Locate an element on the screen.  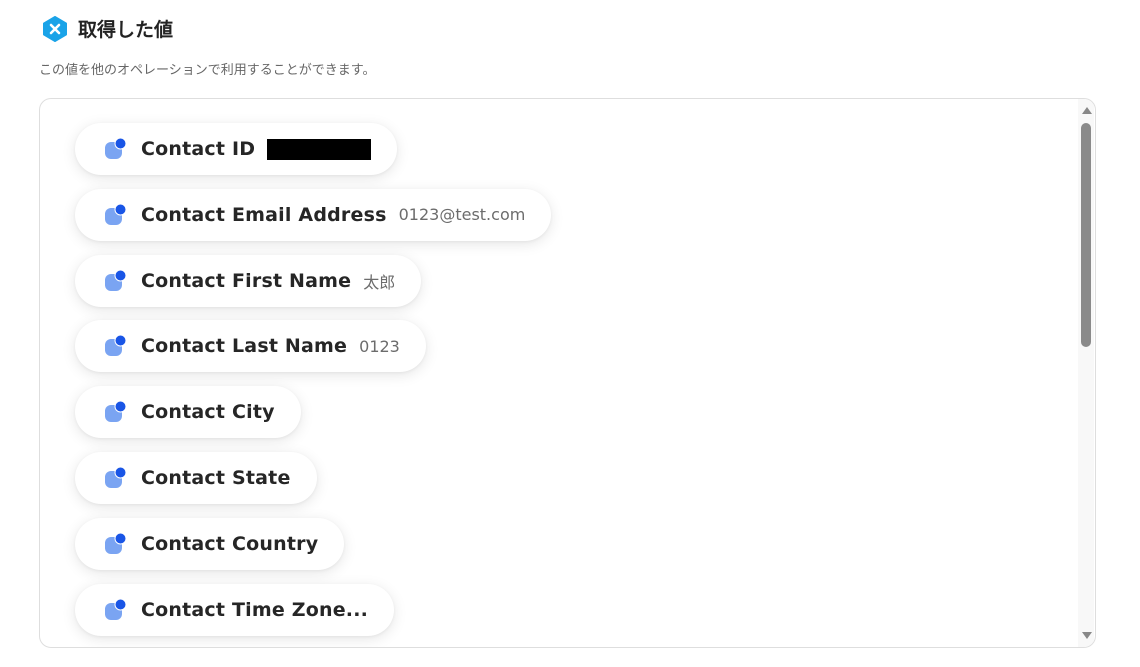
output-value-chip: Contact First Name 太郎 is located at coordinates (248, 280).